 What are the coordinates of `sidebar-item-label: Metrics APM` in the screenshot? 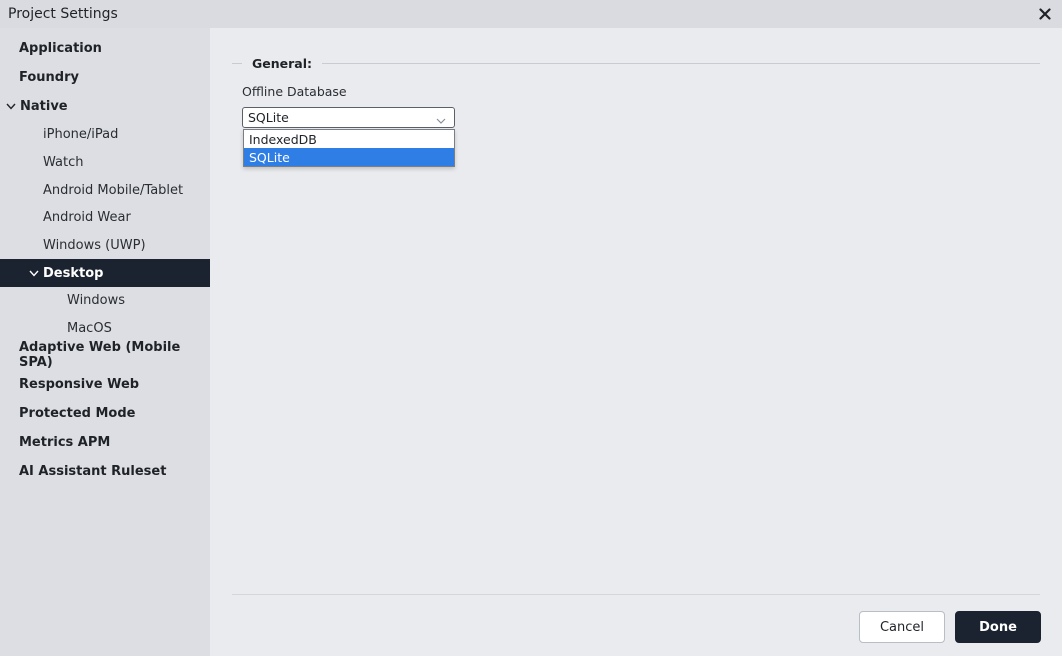 It's located at (65, 442).